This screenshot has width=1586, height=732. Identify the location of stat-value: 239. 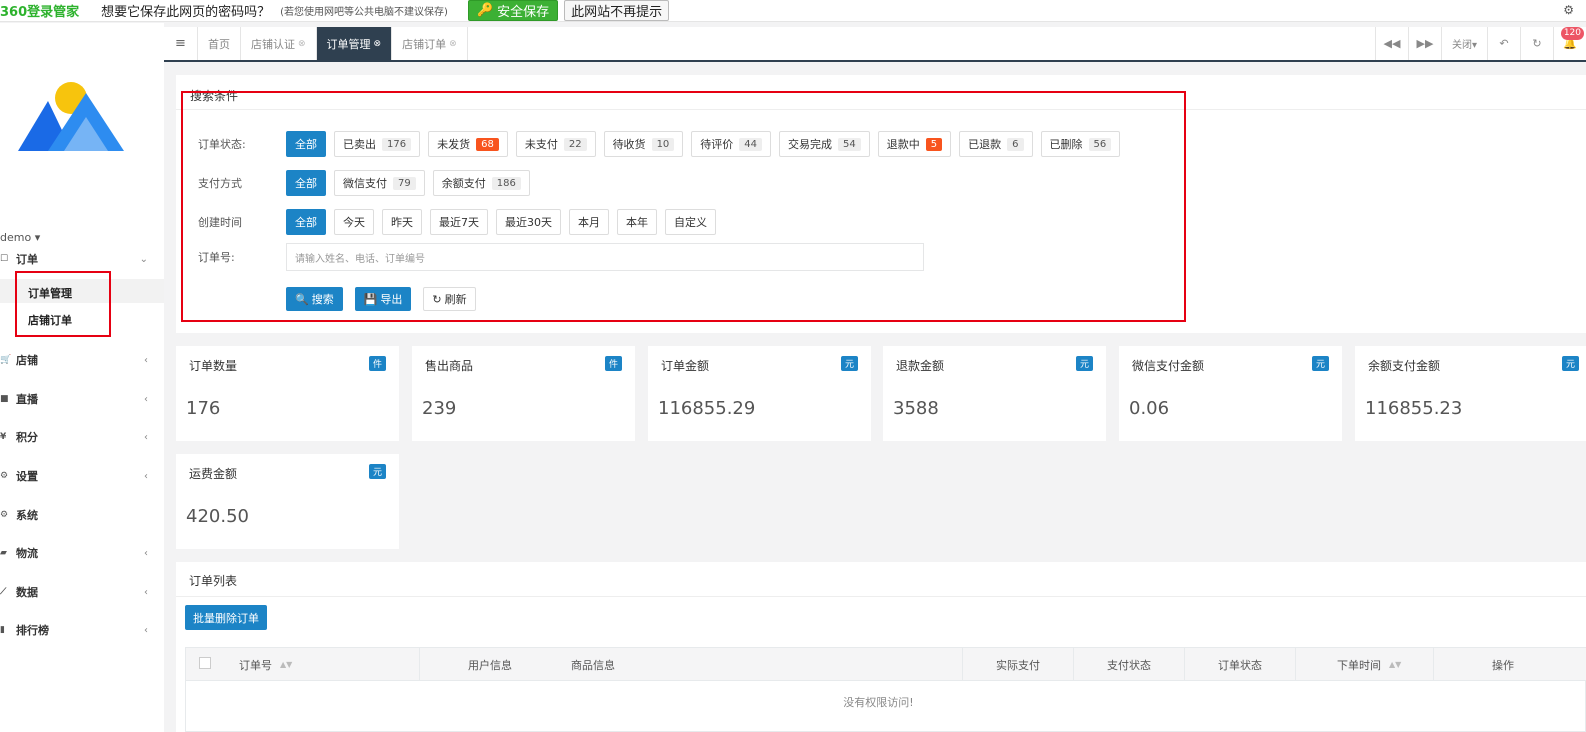
(439, 408).